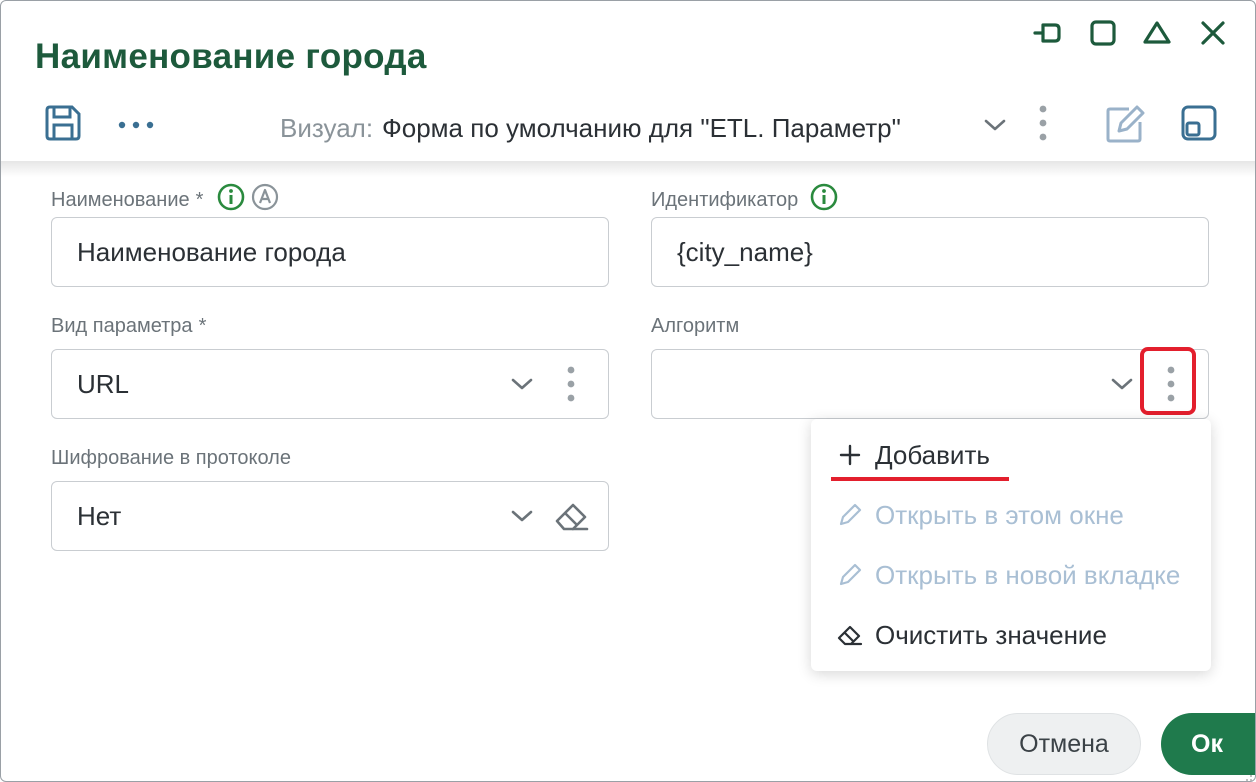 This screenshot has height=782, width=1256. Describe the element at coordinates (628, 169) in the screenshot. I see `toolbar-divider` at that location.